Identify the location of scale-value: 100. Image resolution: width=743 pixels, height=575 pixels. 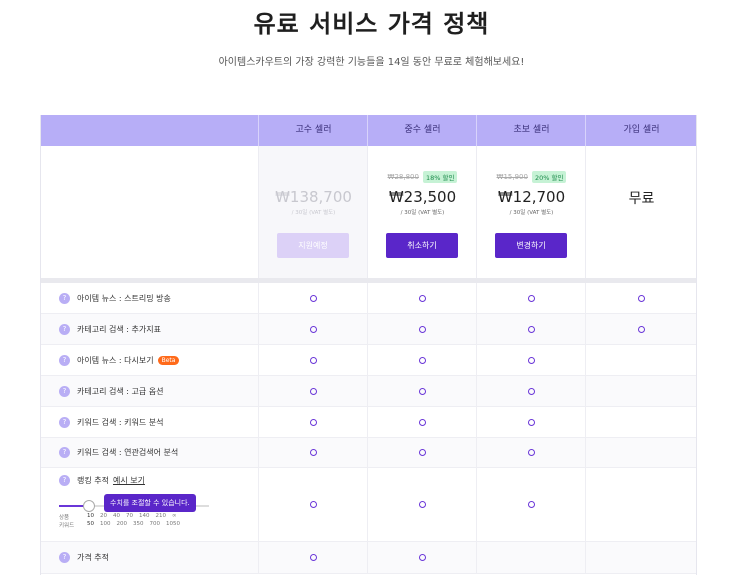
(105, 524).